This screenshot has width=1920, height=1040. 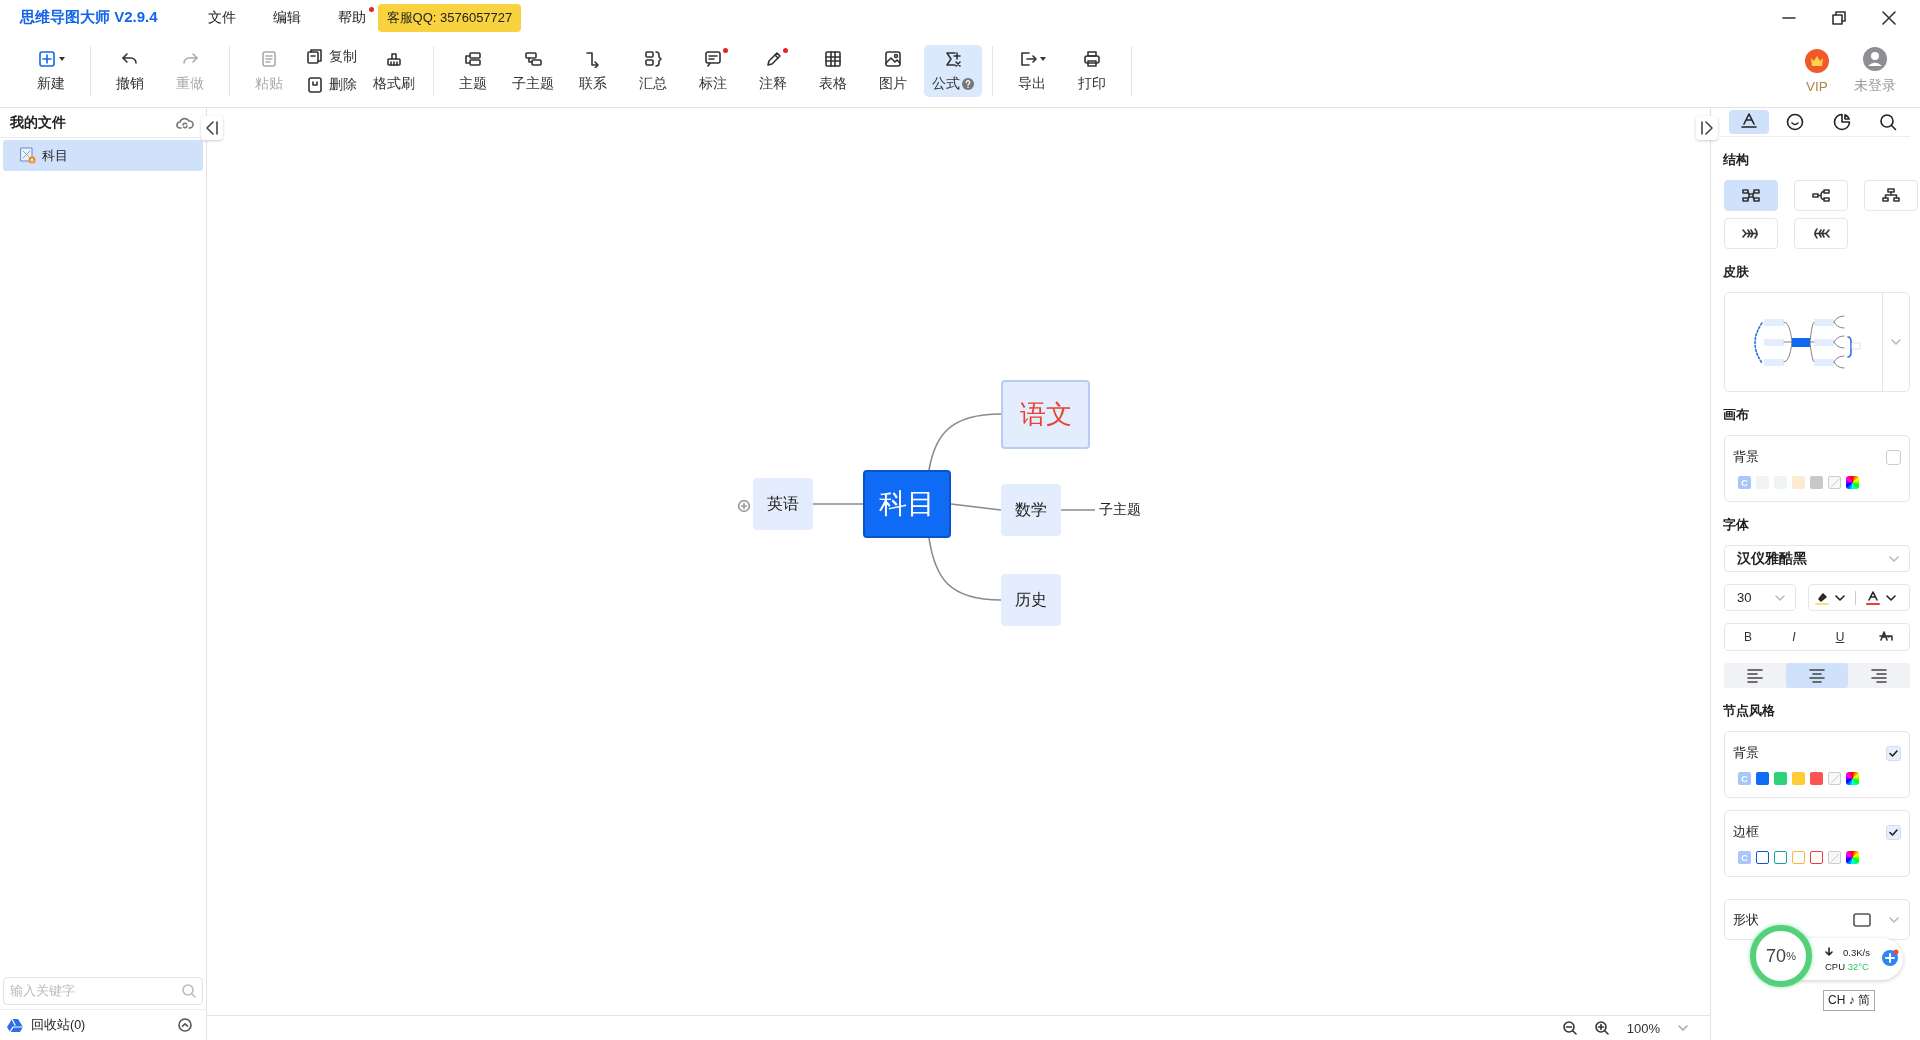 What do you see at coordinates (533, 71) in the screenshot?
I see `subtopic-button: 子主题` at bounding box center [533, 71].